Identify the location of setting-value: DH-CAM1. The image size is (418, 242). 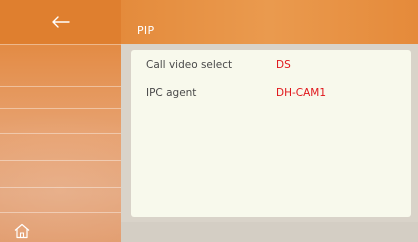
(301, 93).